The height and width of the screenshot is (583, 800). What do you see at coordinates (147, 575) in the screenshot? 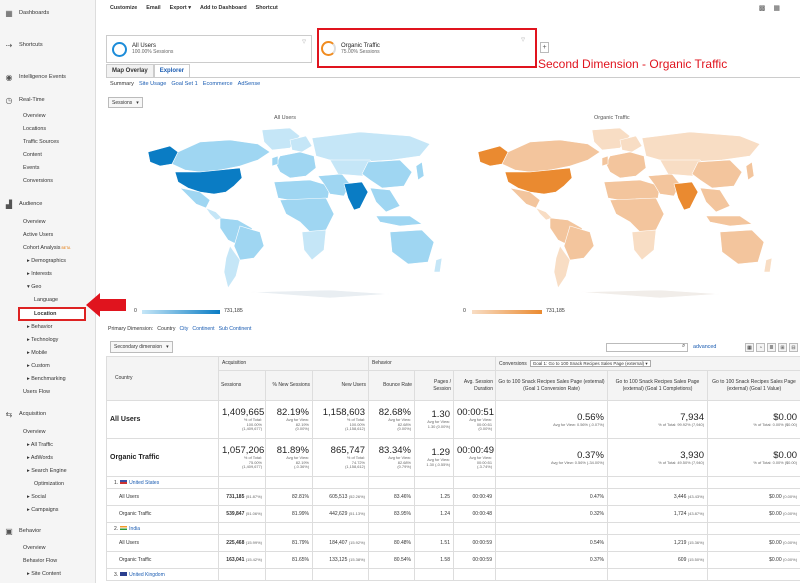
I see `country-link: United Kingdom` at bounding box center [147, 575].